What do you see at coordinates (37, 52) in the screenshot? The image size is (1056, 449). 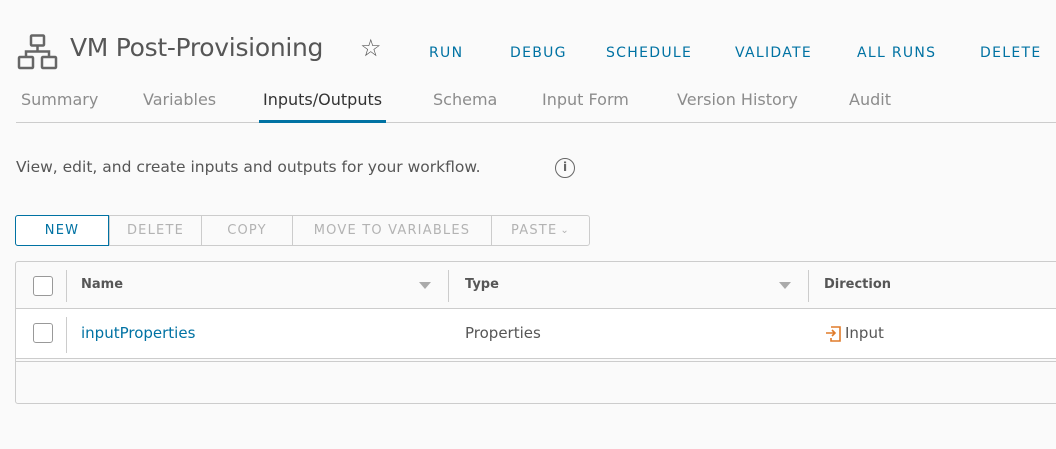 I see `workflow-icon` at bounding box center [37, 52].